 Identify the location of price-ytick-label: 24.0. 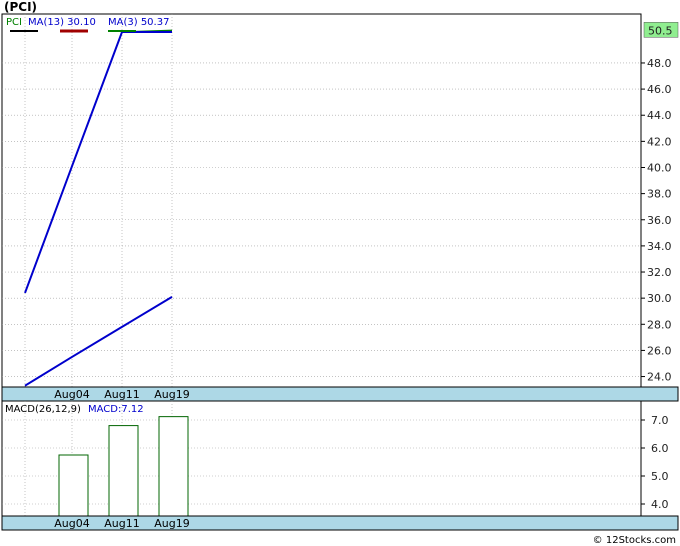
(659, 377).